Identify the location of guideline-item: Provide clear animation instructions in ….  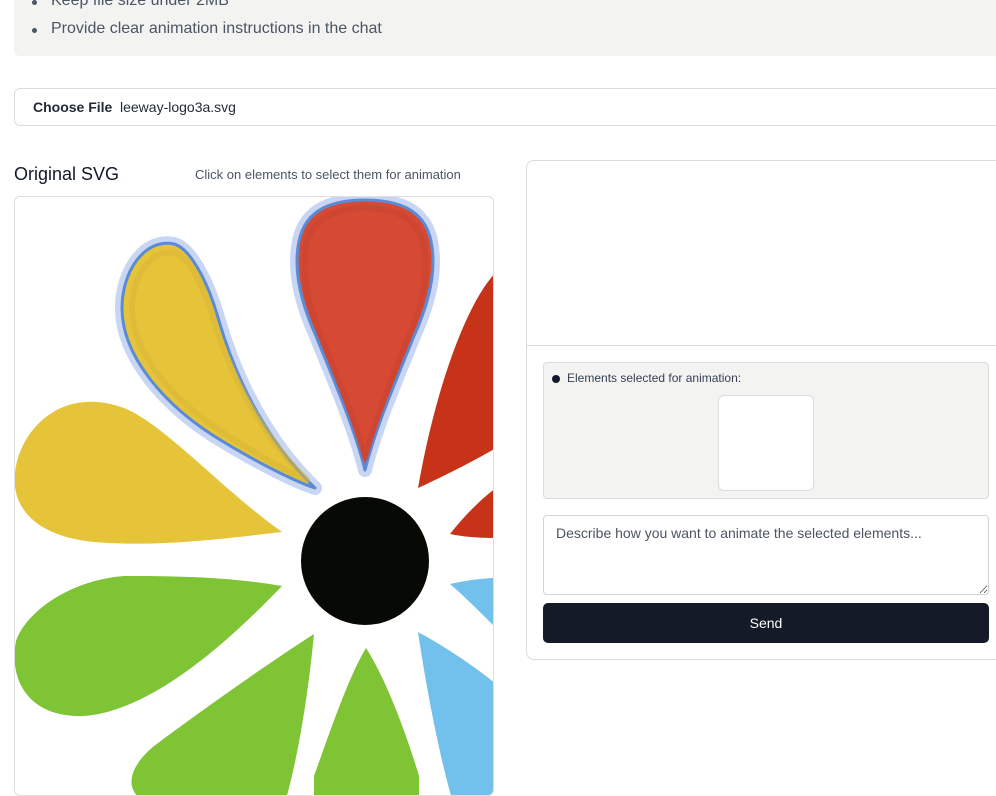
(207, 28).